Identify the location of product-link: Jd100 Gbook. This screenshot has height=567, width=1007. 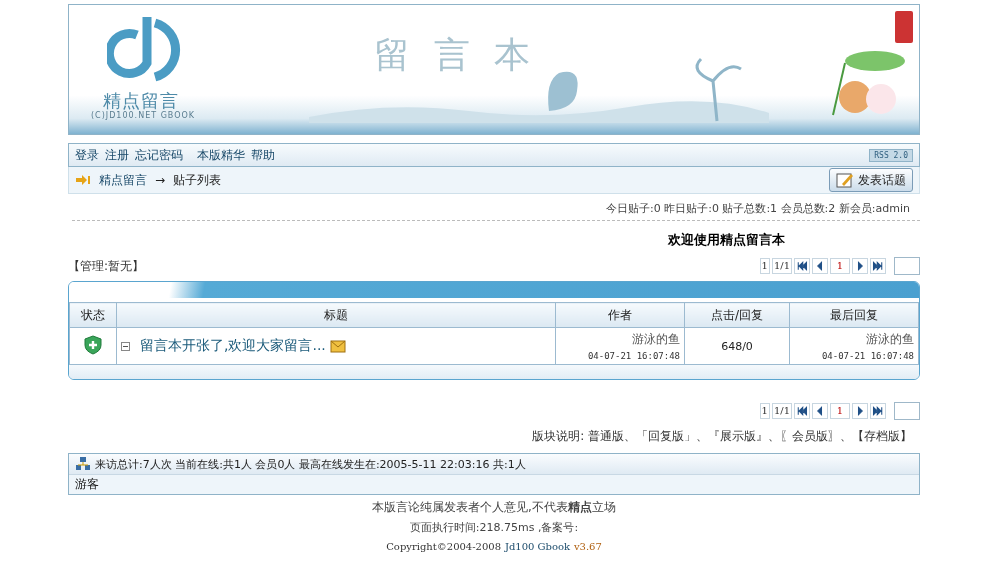
(537, 546).